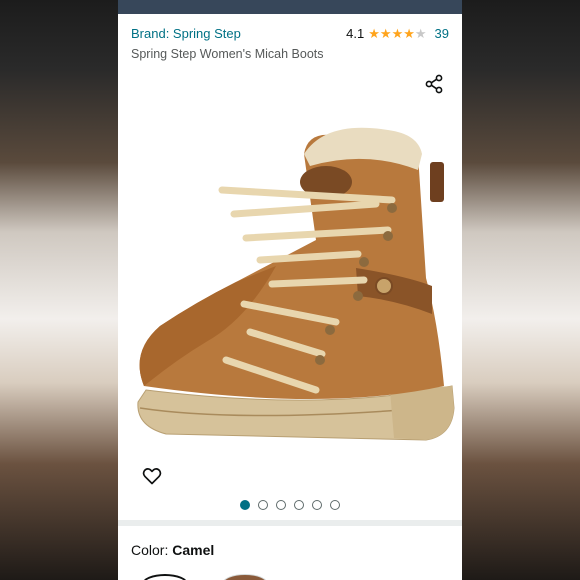 This screenshot has height=580, width=580. I want to click on color-selector-label: Color: Camel, so click(172, 550).